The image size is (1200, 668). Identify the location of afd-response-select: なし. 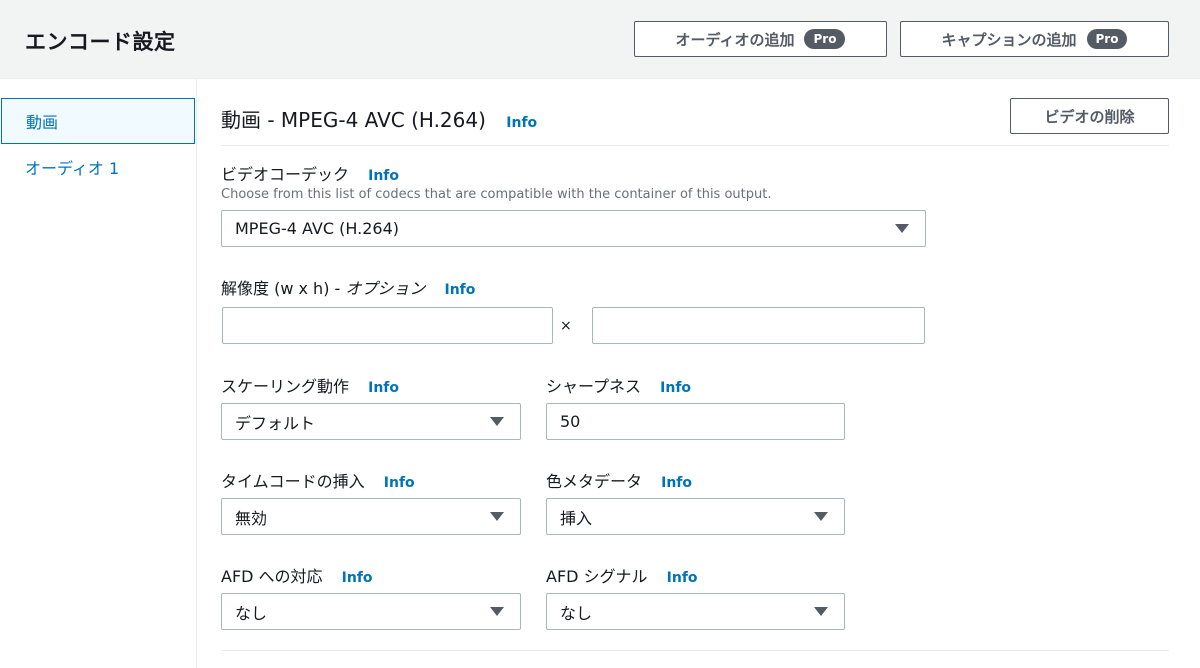
(371, 611).